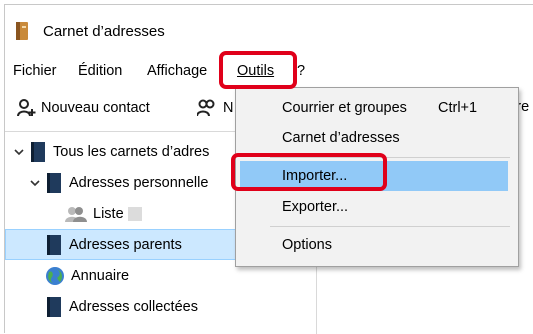 Image resolution: width=533 pixels, height=334 pixels. I want to click on menu-item-mail-groups: Courrier et groupes Ctrl+1, so click(377, 108).